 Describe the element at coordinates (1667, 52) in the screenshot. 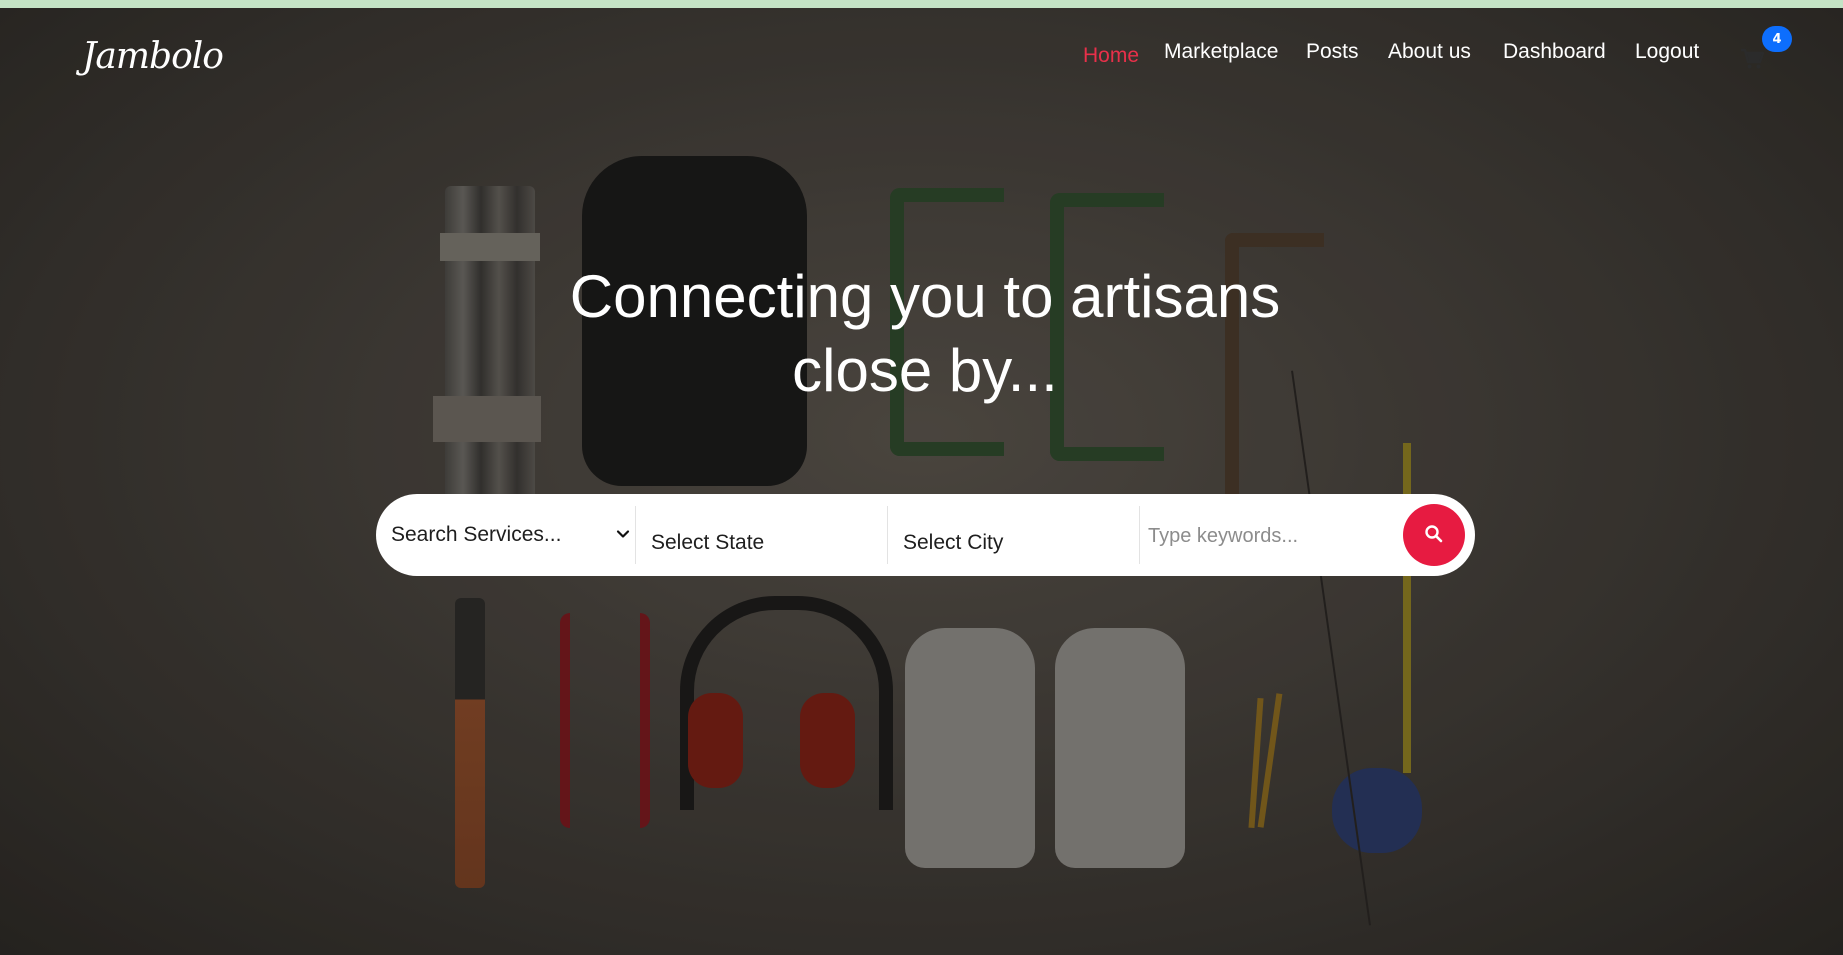

I see `nav-link-logout: Logout` at that location.